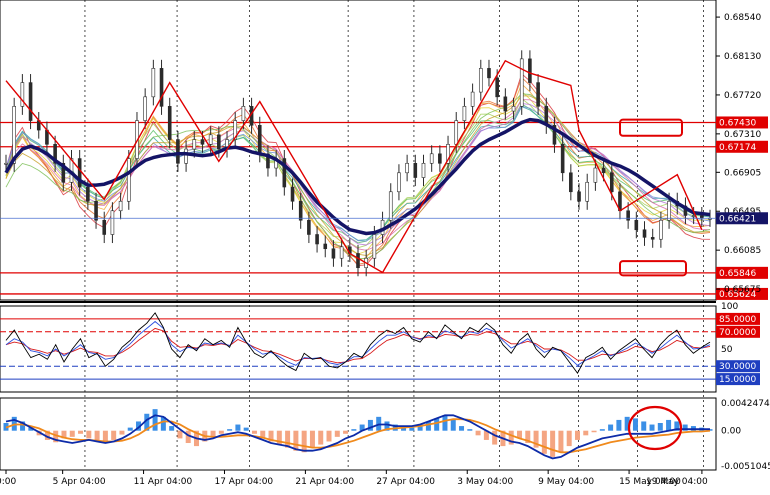 This screenshot has width=770, height=495. What do you see at coordinates (737, 274) in the screenshot?
I see `level-tag-label: 0.65846` at bounding box center [737, 274].